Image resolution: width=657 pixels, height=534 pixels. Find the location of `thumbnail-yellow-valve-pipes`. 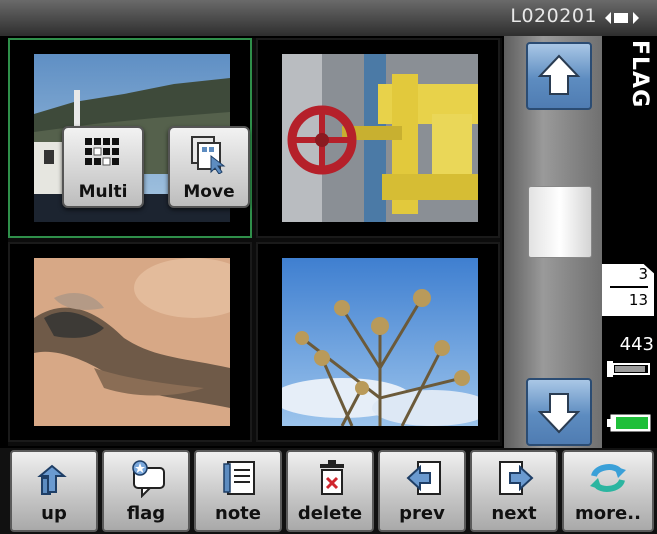

thumbnail-yellow-valve-pipes is located at coordinates (380, 138).